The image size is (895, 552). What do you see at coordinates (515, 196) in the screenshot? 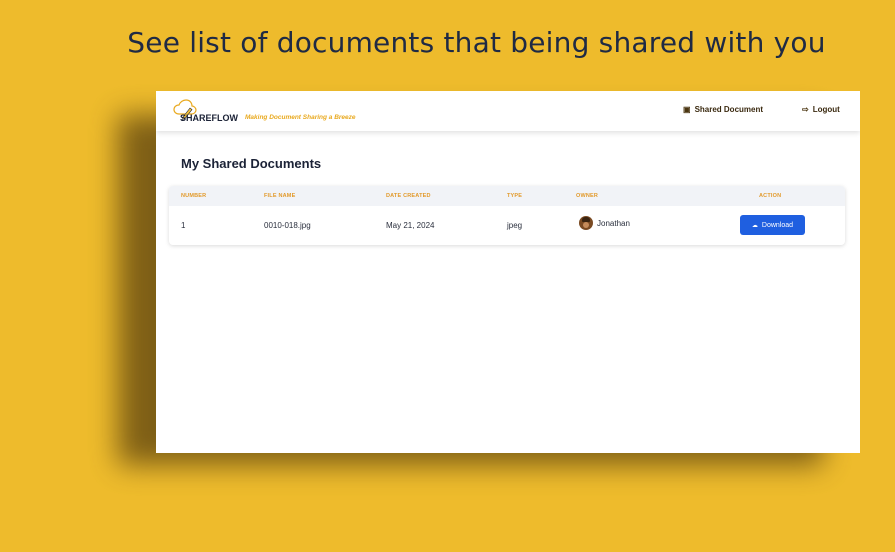
I see `column-header-type: TYPE` at bounding box center [515, 196].